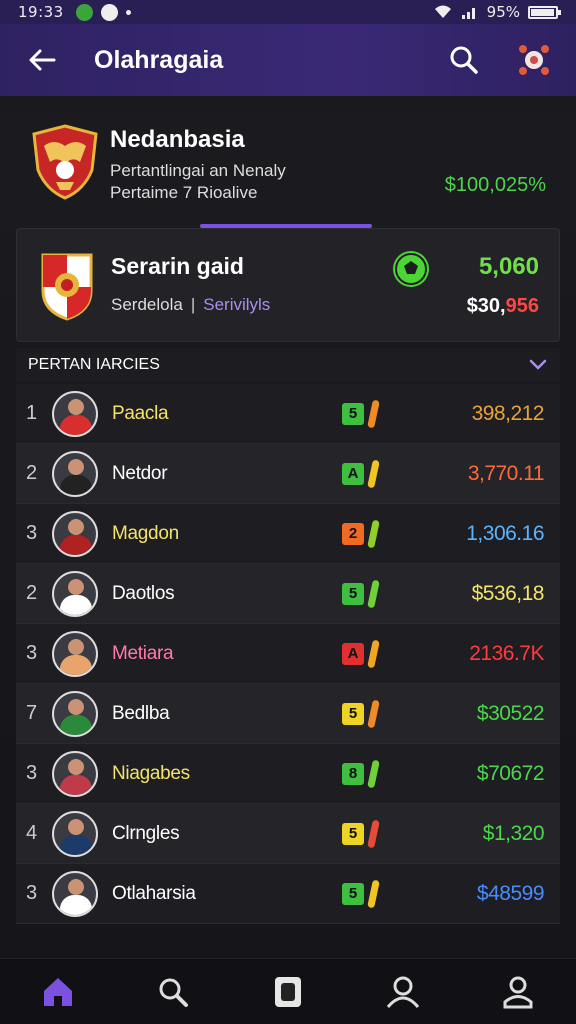  I want to click on nav-people, so click(403, 992).